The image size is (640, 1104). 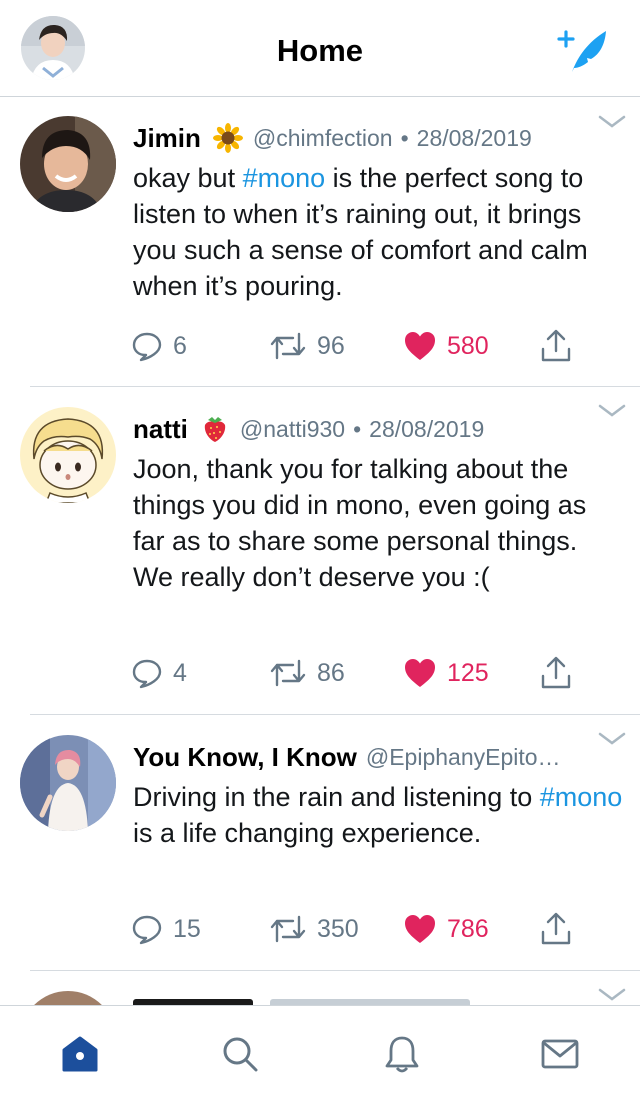 What do you see at coordinates (331, 345) in the screenshot?
I see `retweet-count: 96` at bounding box center [331, 345].